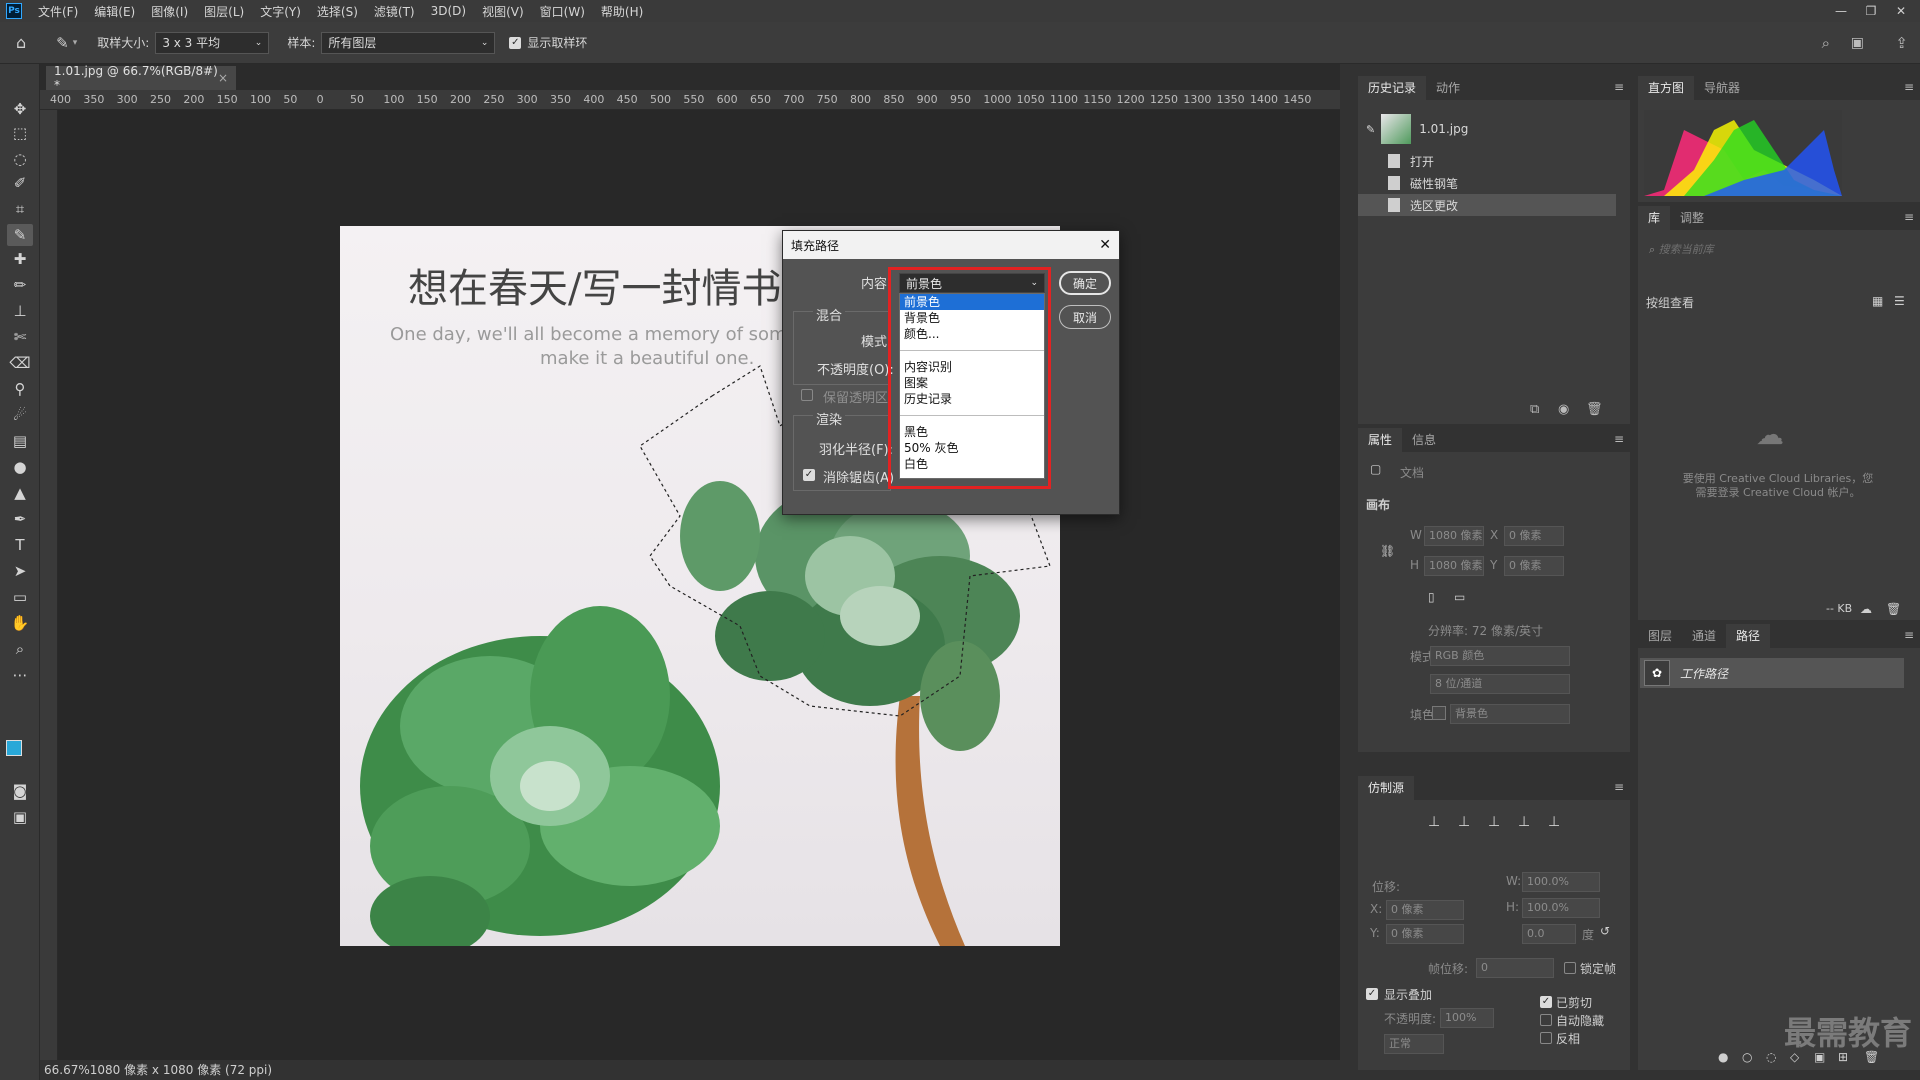 The width and height of the screenshot is (1920, 1080). Describe the element at coordinates (1546, 1038) in the screenshot. I see `invert-checkbox` at that location.